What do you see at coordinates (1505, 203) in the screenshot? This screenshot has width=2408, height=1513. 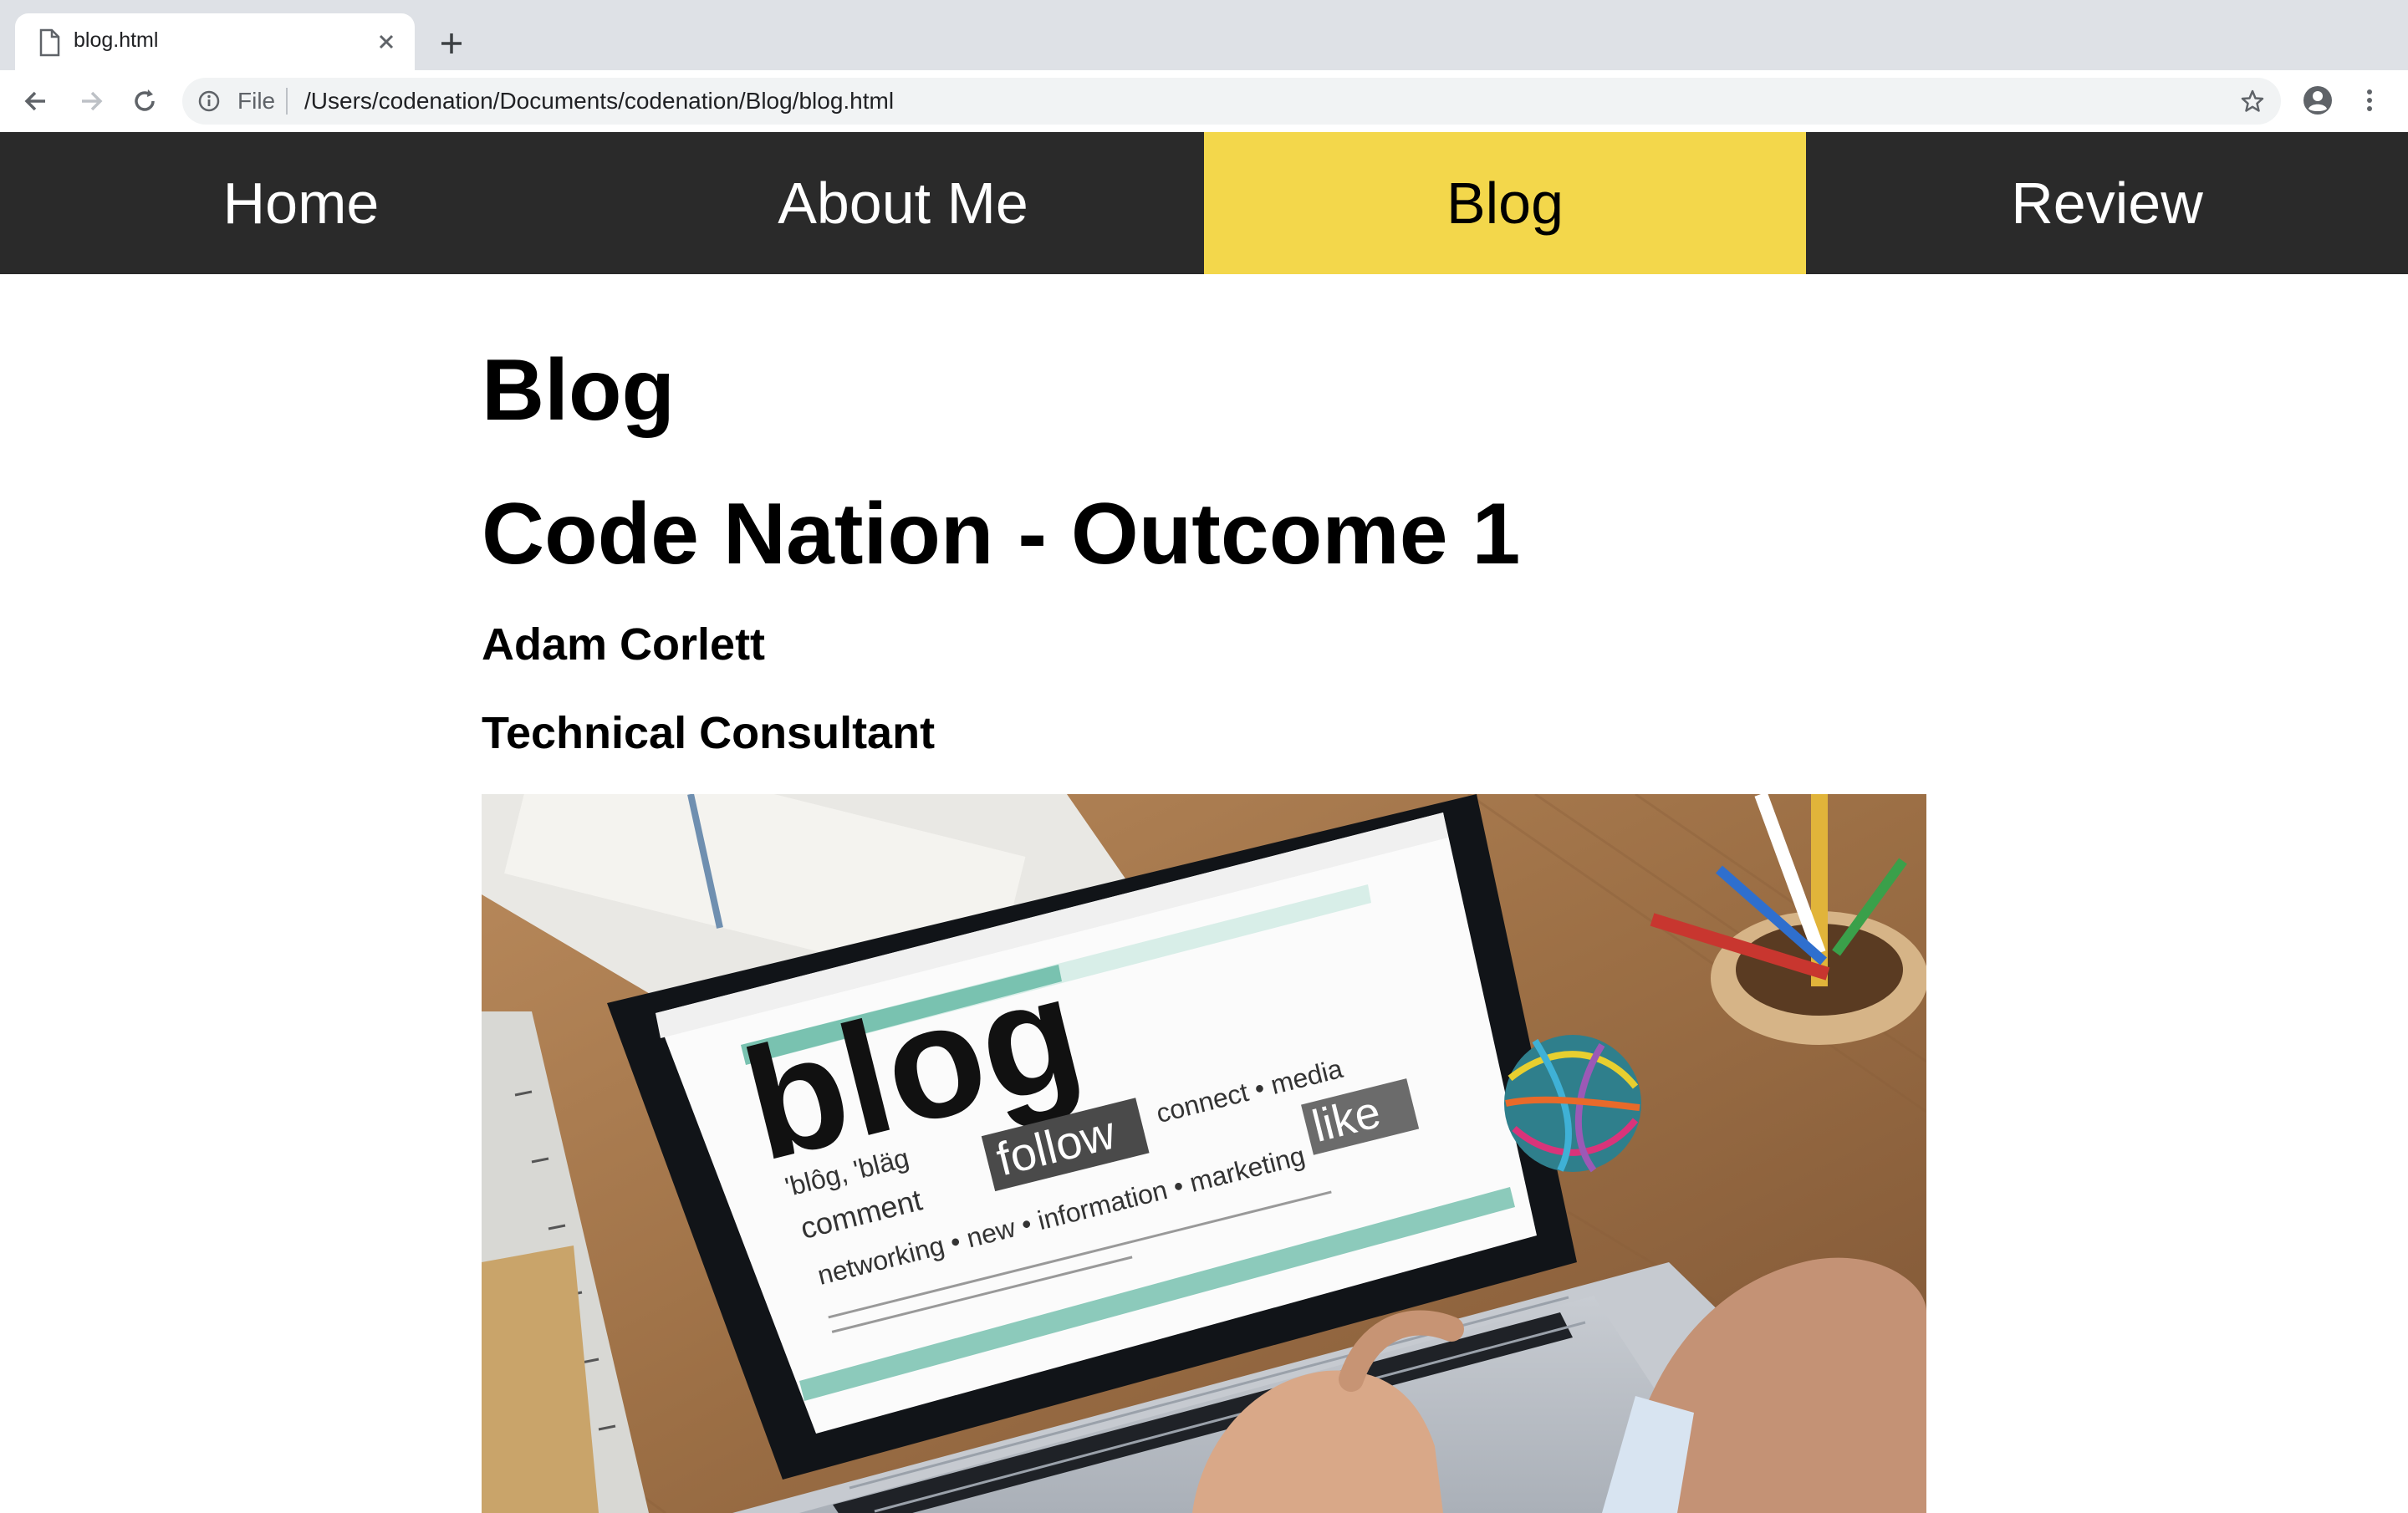 I see `nav-blog: Blog` at bounding box center [1505, 203].